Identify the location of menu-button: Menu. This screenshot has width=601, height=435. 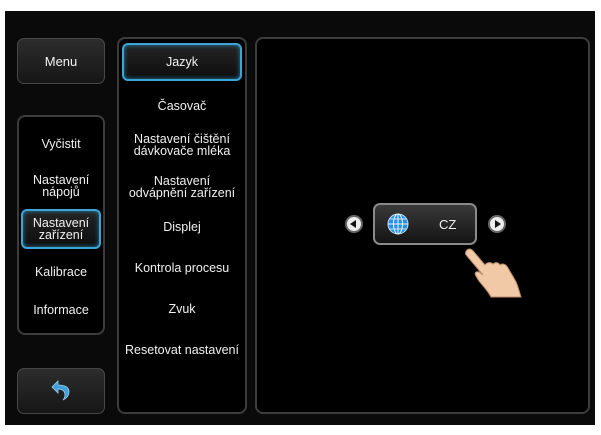
(61, 61).